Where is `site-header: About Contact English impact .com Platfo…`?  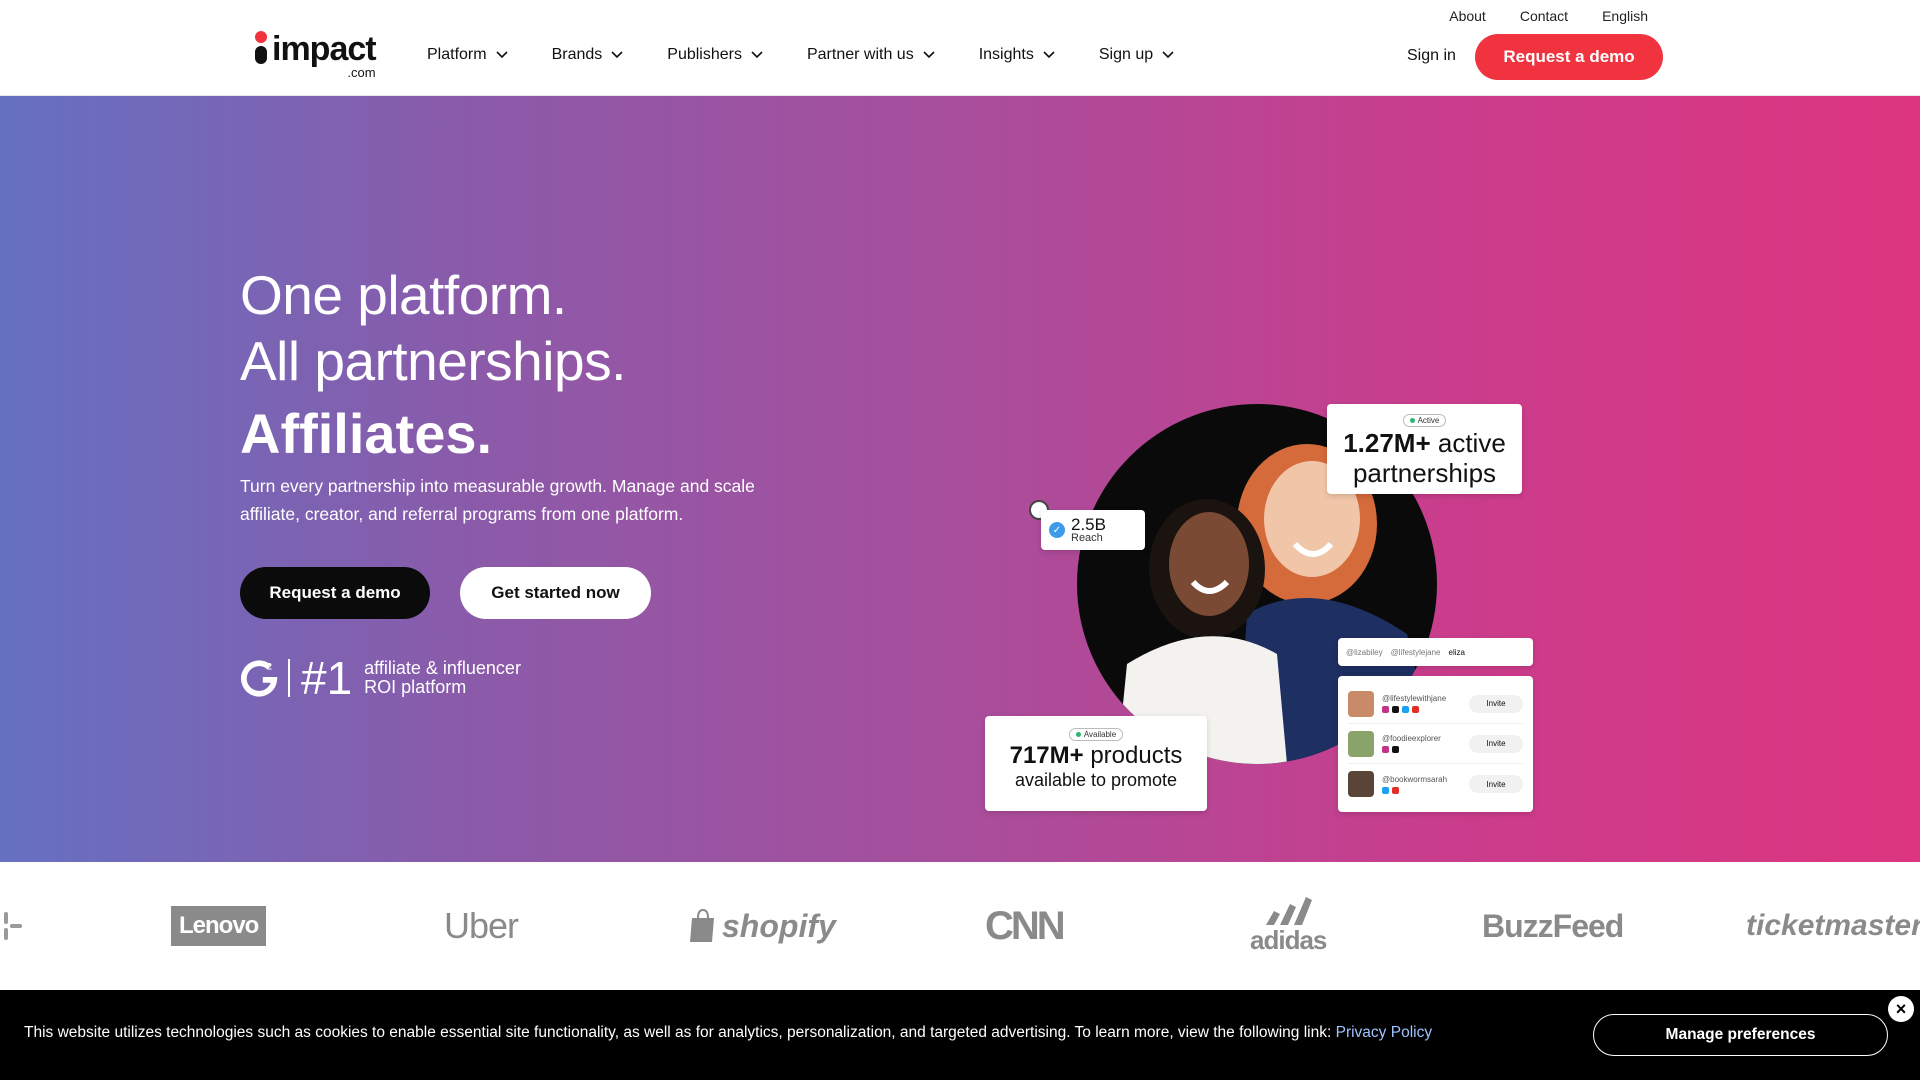
site-header: About Contact English impact .com Platfo… is located at coordinates (960, 48).